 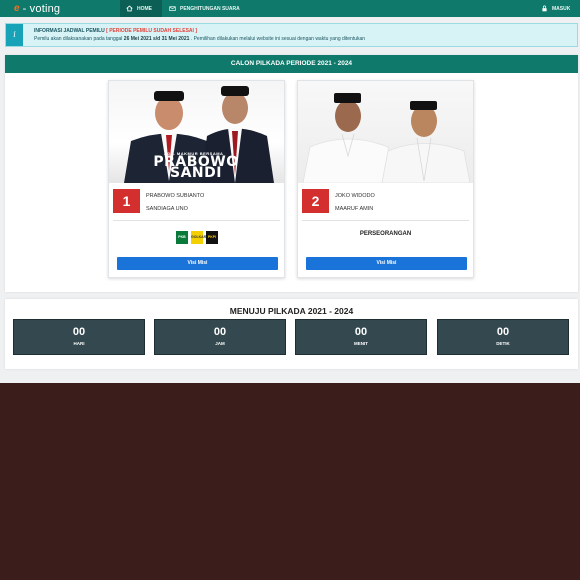 I want to click on nav-vote-count: PENGHITUNGAN SUARA, so click(x=207, y=8).